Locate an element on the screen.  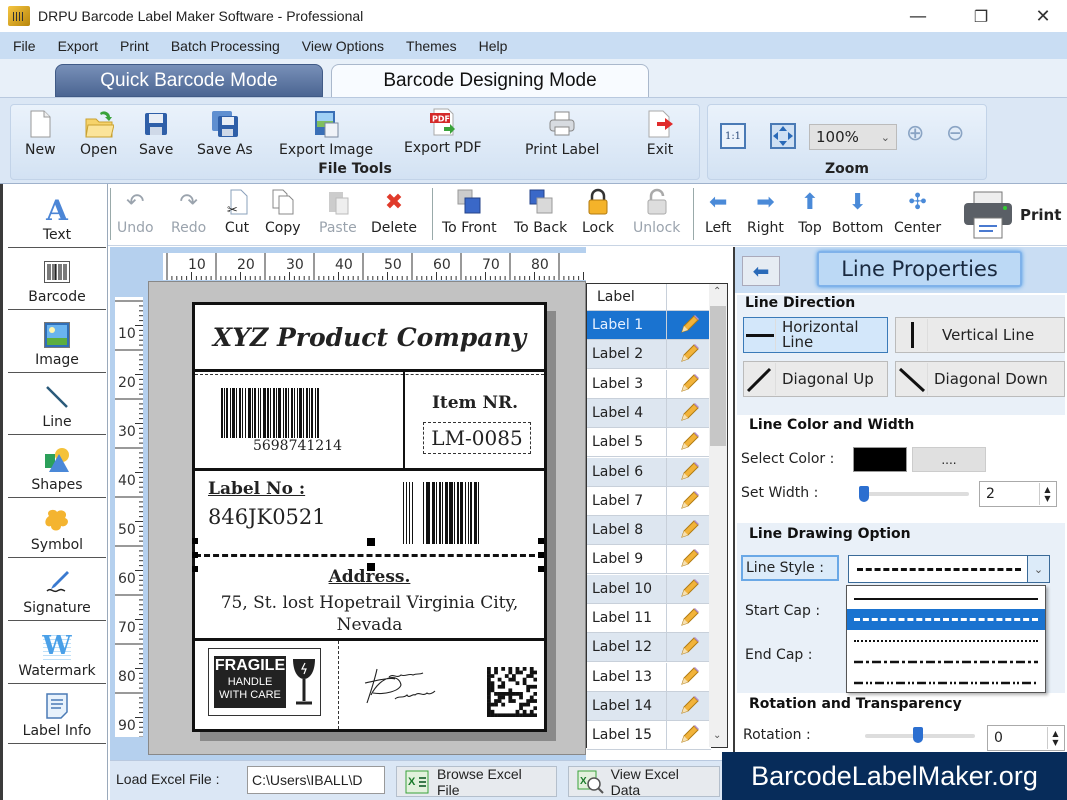
barcode-number-text: 5698741214 is located at coordinates (297, 446).